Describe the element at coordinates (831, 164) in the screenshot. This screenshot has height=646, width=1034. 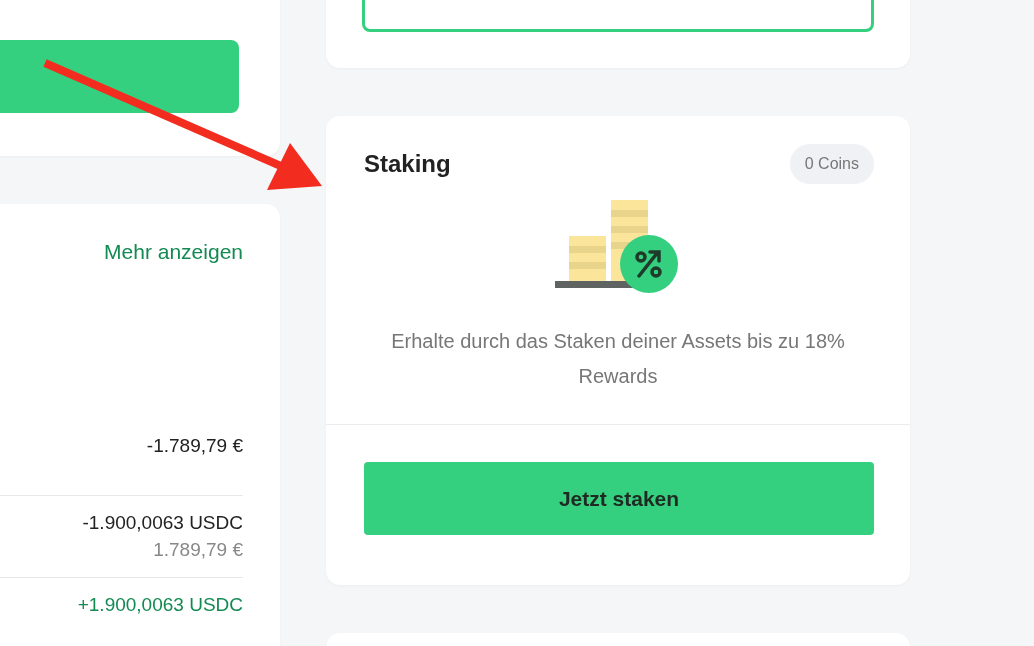
I see `coins-badge: 0 Coins` at that location.